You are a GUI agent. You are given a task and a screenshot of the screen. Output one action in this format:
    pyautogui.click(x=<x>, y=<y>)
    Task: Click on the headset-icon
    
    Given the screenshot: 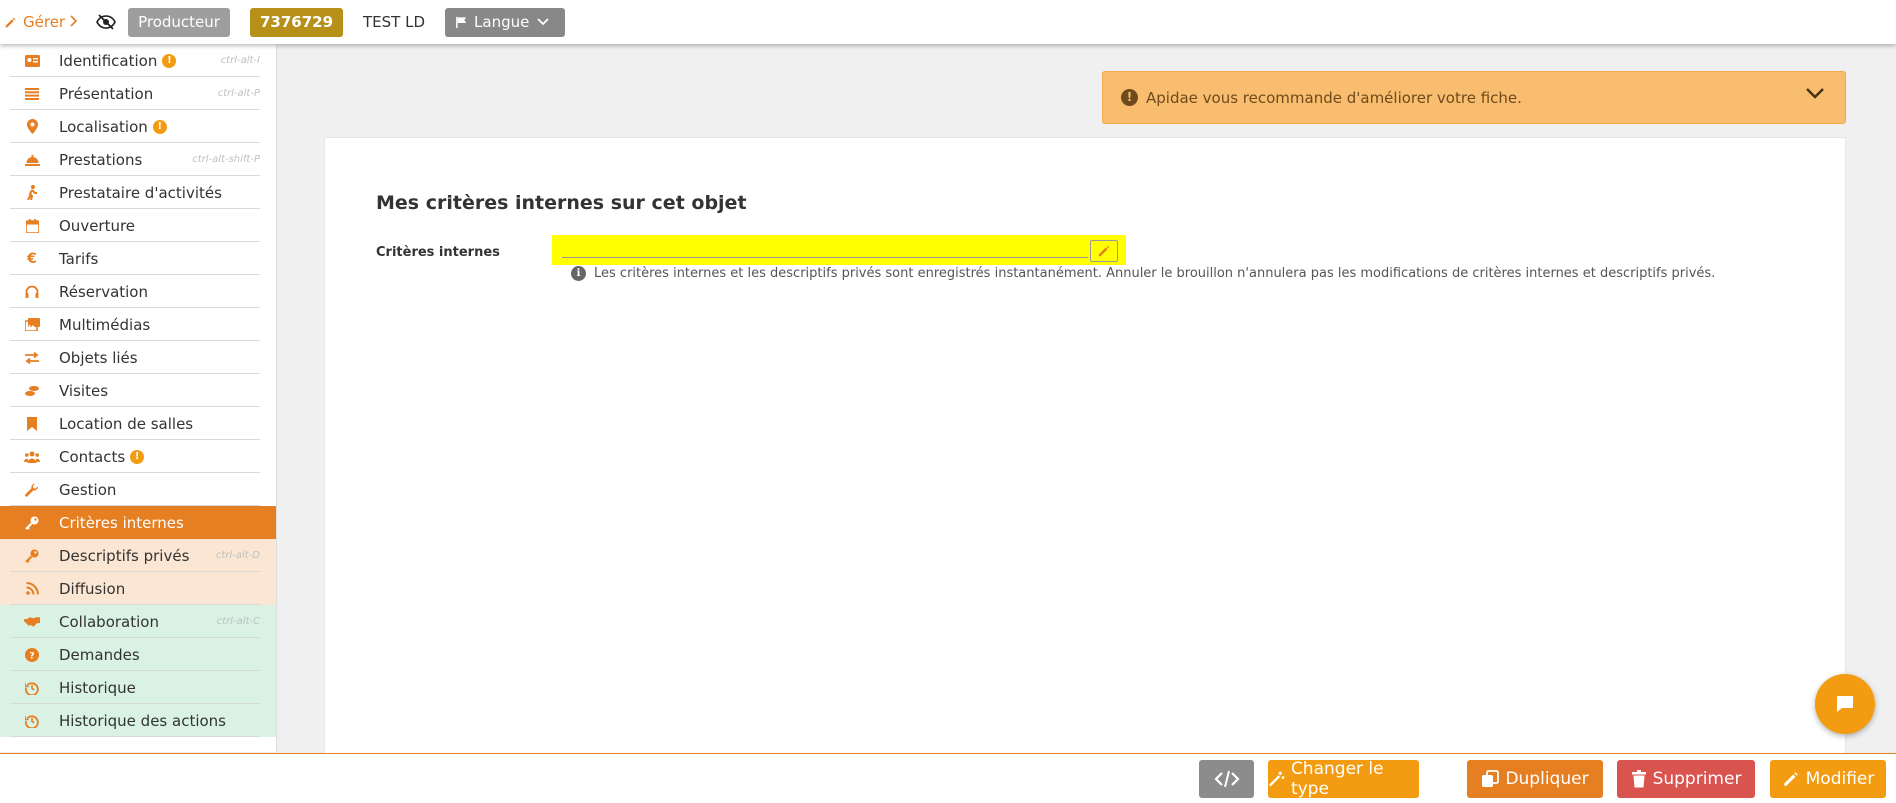 What is the action you would take?
    pyautogui.click(x=32, y=292)
    